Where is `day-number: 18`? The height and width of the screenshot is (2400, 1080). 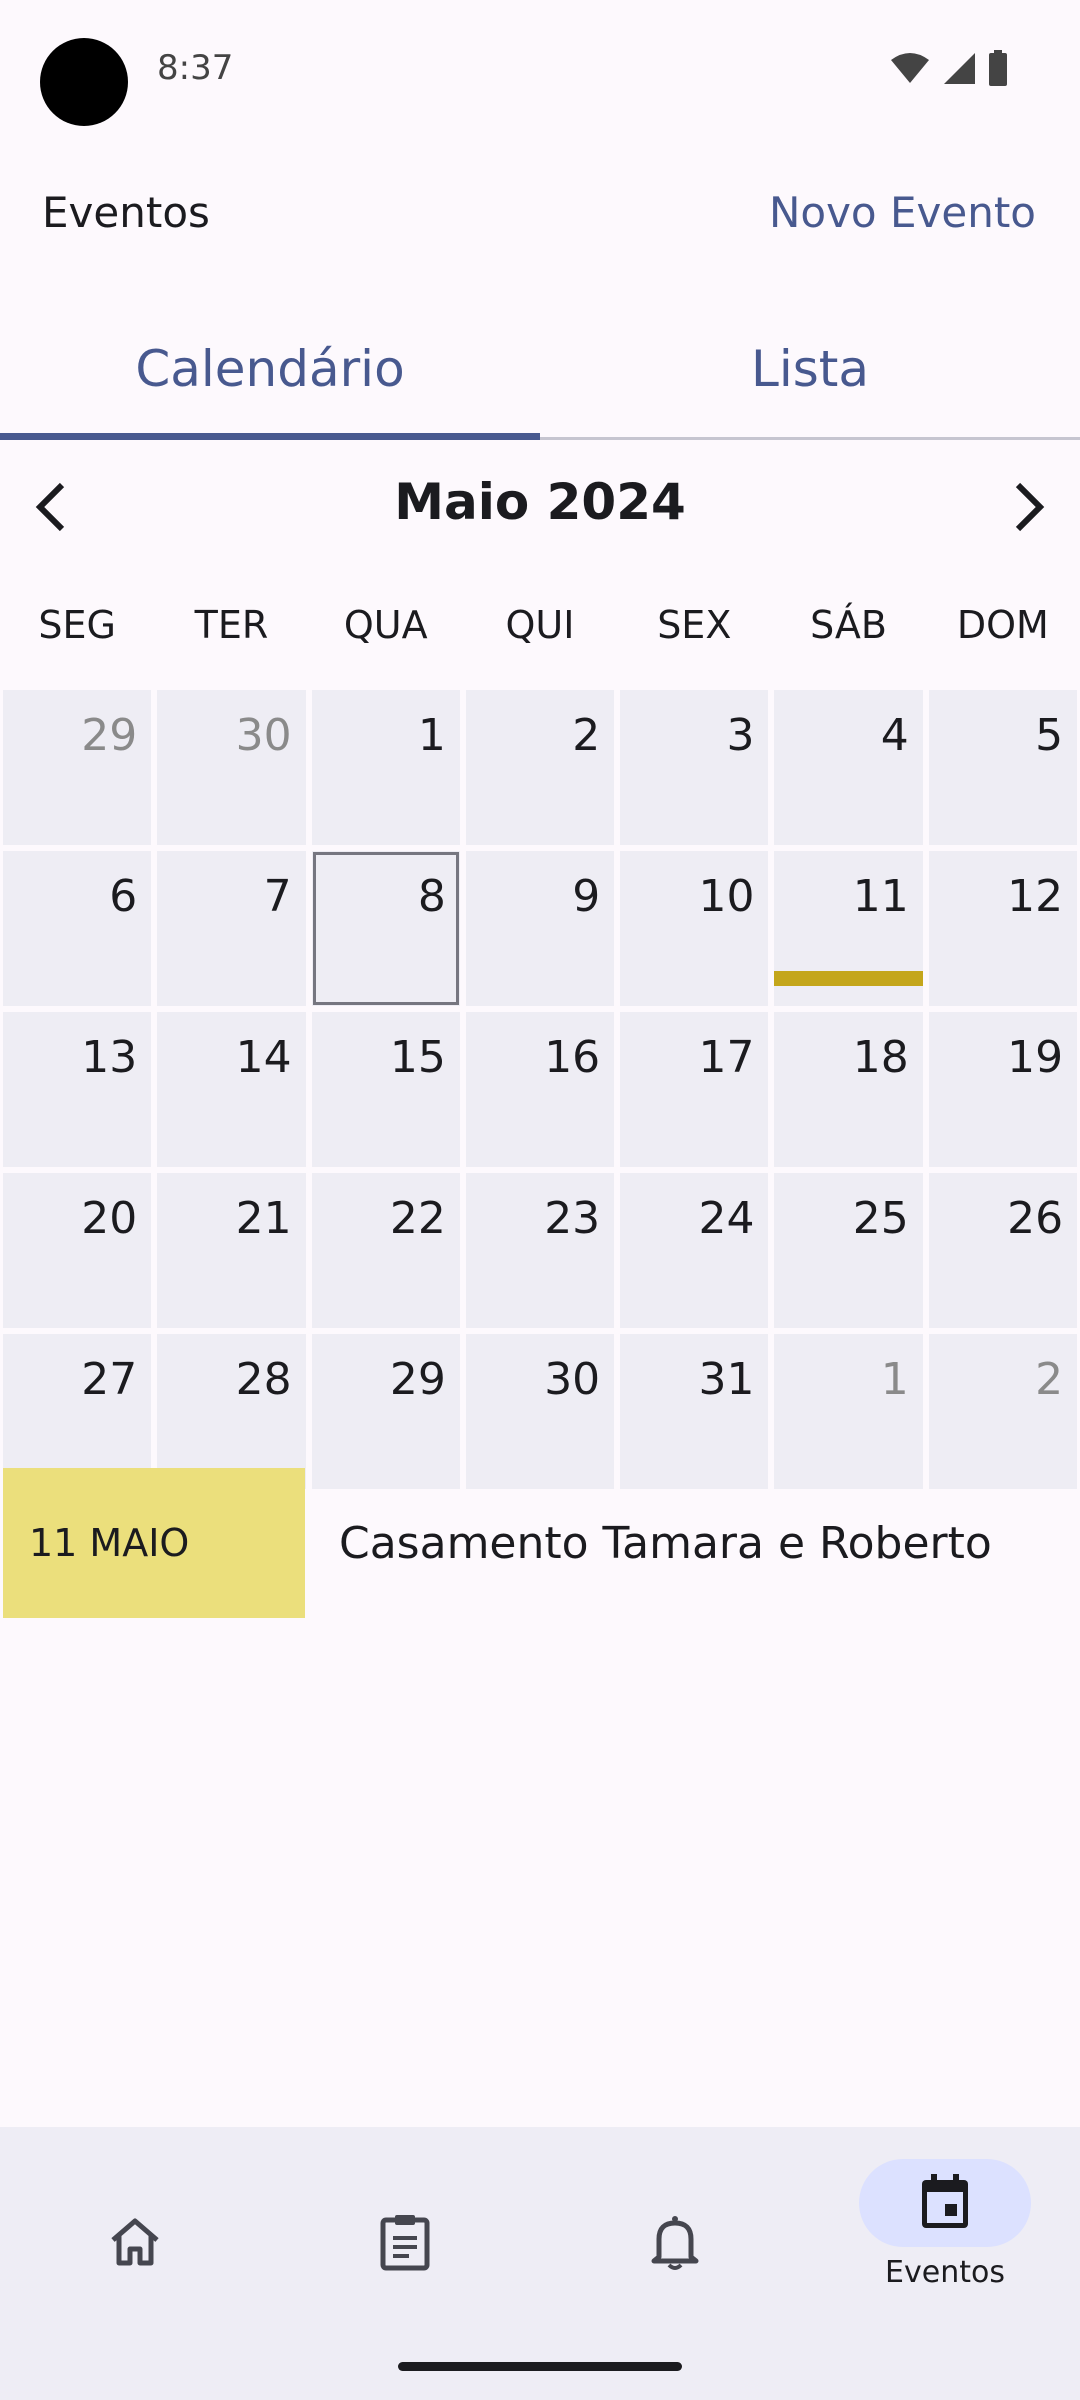 day-number: 18 is located at coordinates (880, 1057).